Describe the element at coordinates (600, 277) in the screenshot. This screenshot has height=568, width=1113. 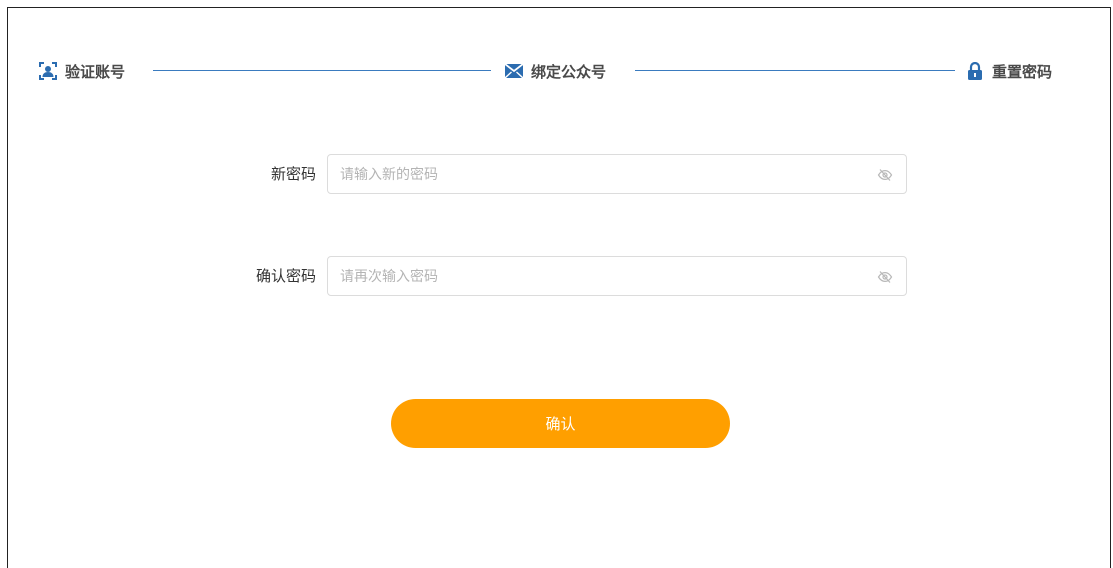
I see `confirm-password-input` at that location.